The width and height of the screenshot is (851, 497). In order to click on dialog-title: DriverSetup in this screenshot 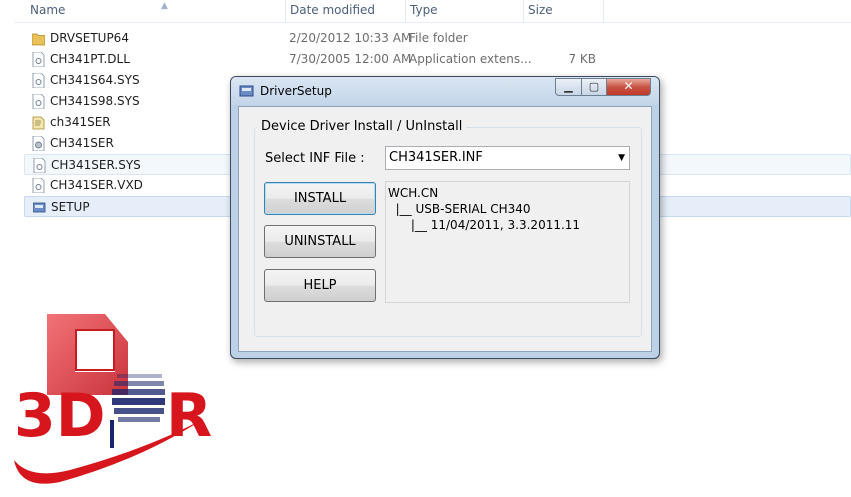, I will do `click(296, 91)`.